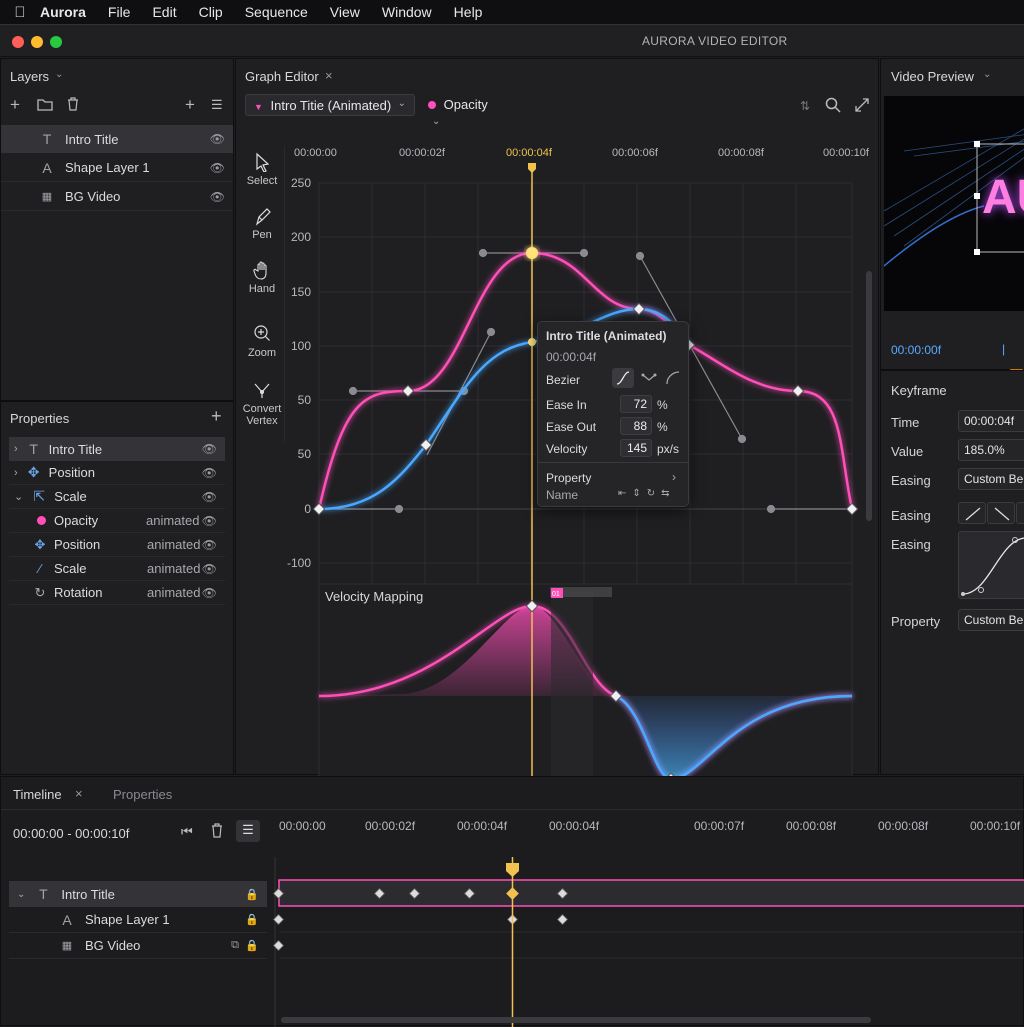  What do you see at coordinates (117, 497) in the screenshot?
I see `property-group-scale: ⌄ ⇱ Scale 👁` at bounding box center [117, 497].